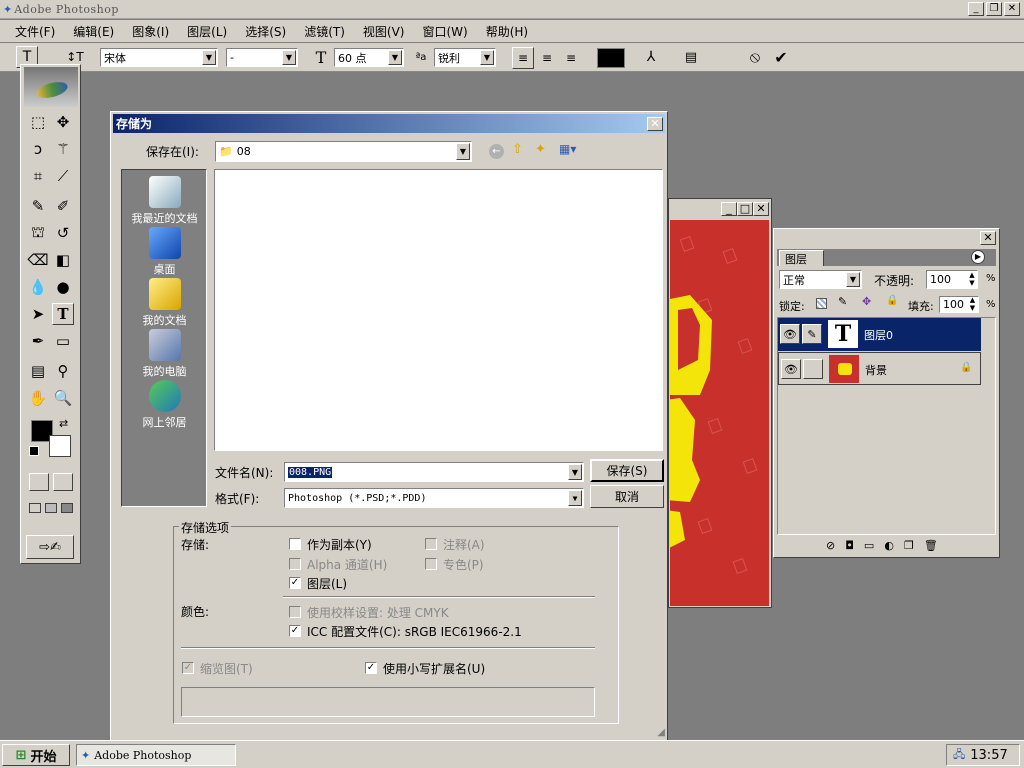 This screenshot has width=1024, height=768. Describe the element at coordinates (63, 260) in the screenshot. I see `gradient-tool-icon: ◧` at that location.